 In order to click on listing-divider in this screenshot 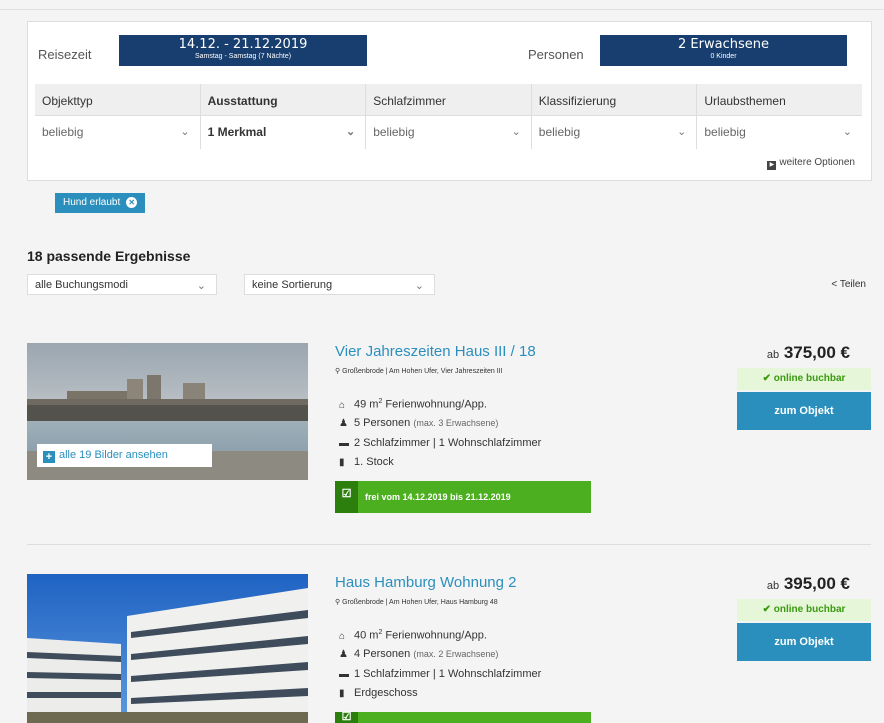, I will do `click(449, 544)`.